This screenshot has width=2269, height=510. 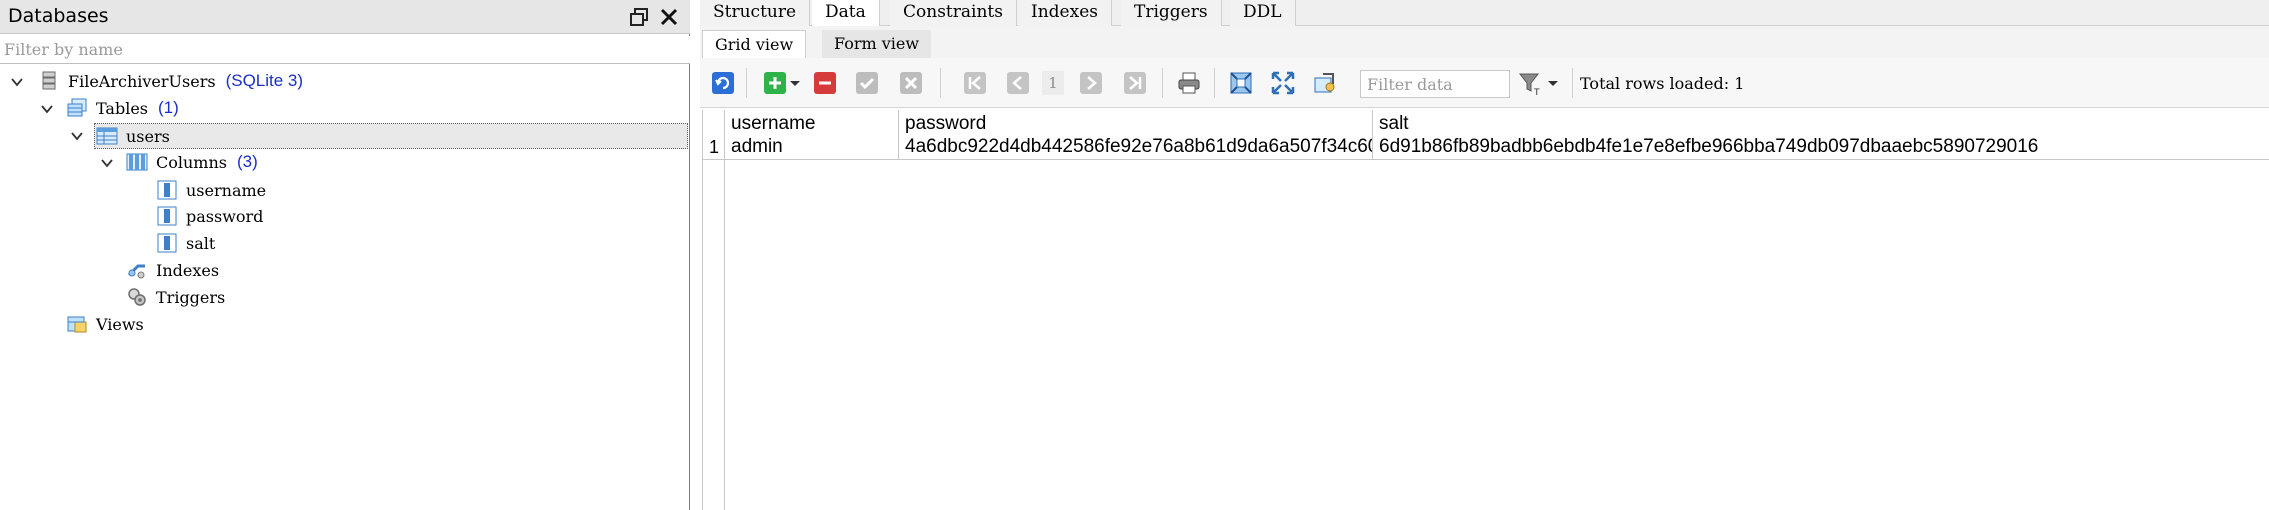 What do you see at coordinates (226, 190) in the screenshot?
I see `column-label: username` at bounding box center [226, 190].